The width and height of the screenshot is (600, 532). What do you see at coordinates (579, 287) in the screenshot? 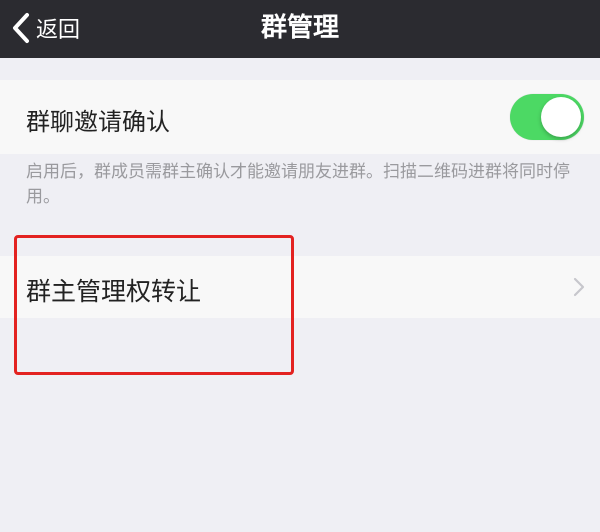
I see `chevron-right-icon` at bounding box center [579, 287].